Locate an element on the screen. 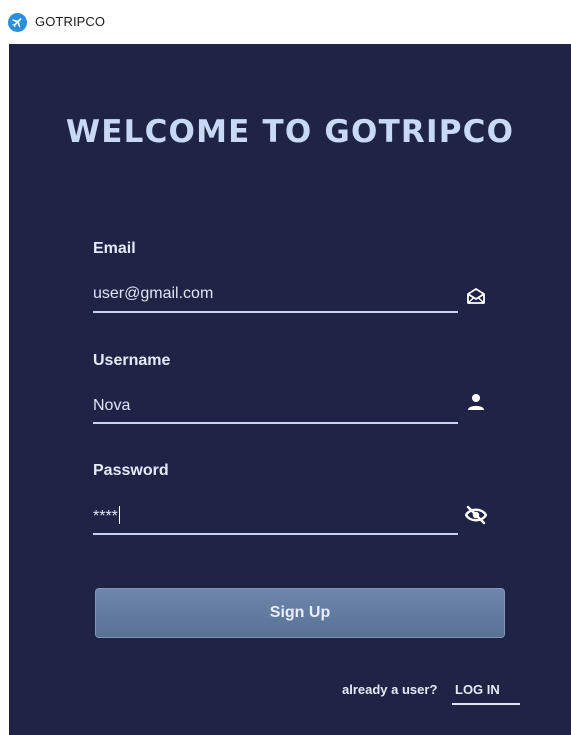 This screenshot has height=735, width=571. password-underline is located at coordinates (275, 534).